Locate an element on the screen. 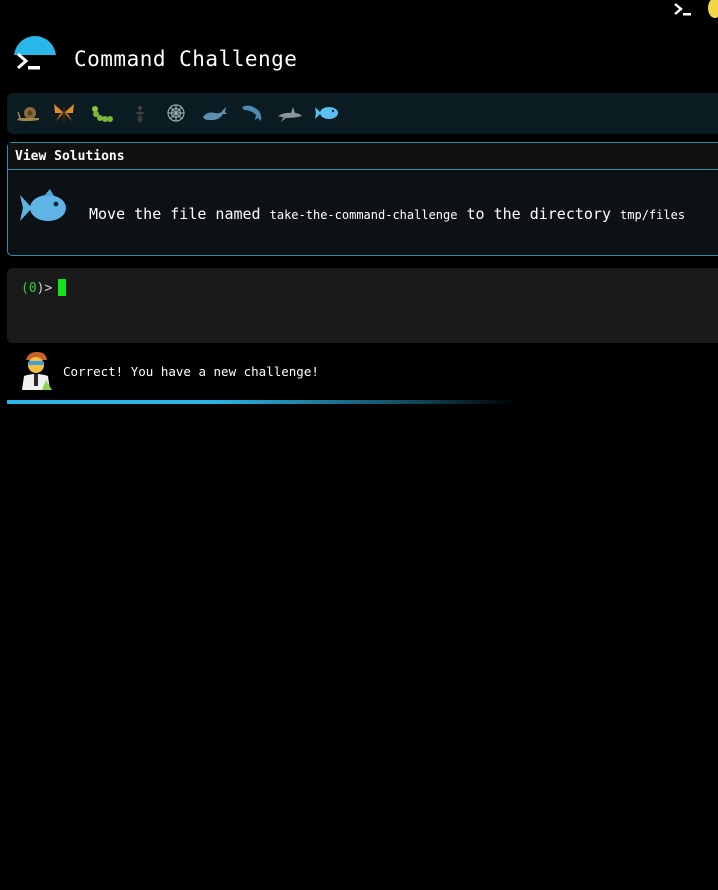 The width and height of the screenshot is (718, 890). spider-web-icon is located at coordinates (176, 113).